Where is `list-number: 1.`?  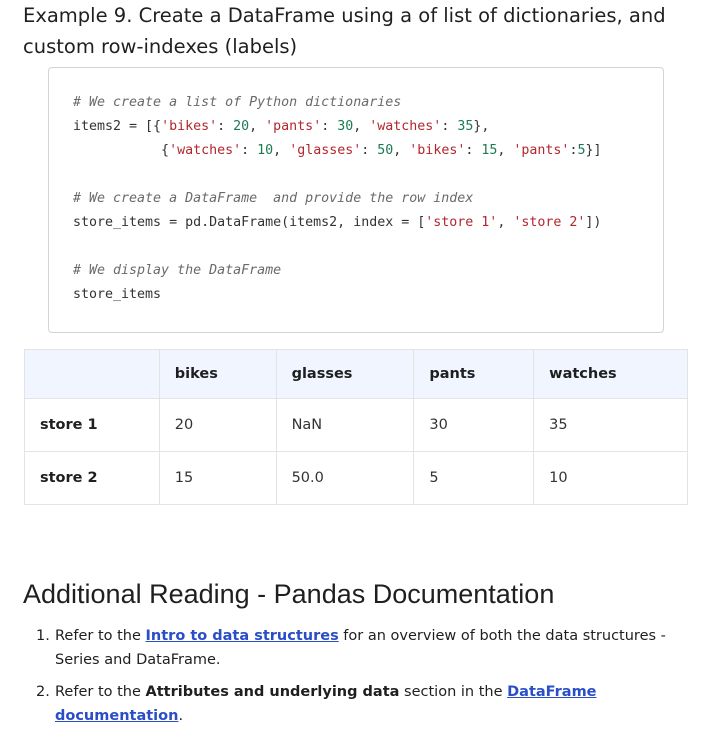
list-number: 1. is located at coordinates (43, 636).